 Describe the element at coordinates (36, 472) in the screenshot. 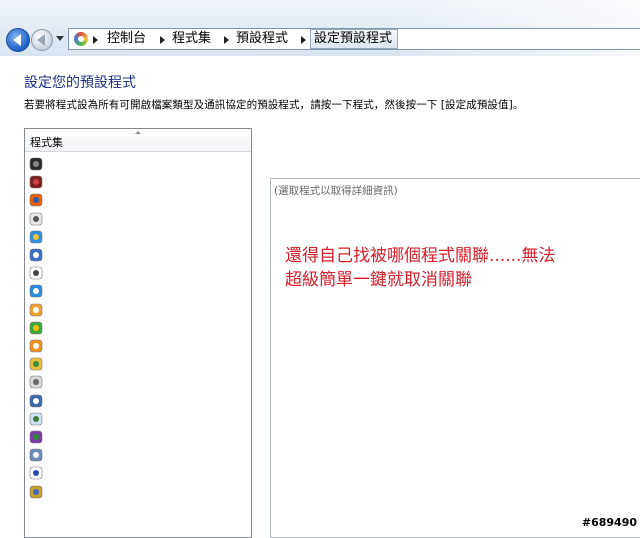

I see `player-icon` at that location.